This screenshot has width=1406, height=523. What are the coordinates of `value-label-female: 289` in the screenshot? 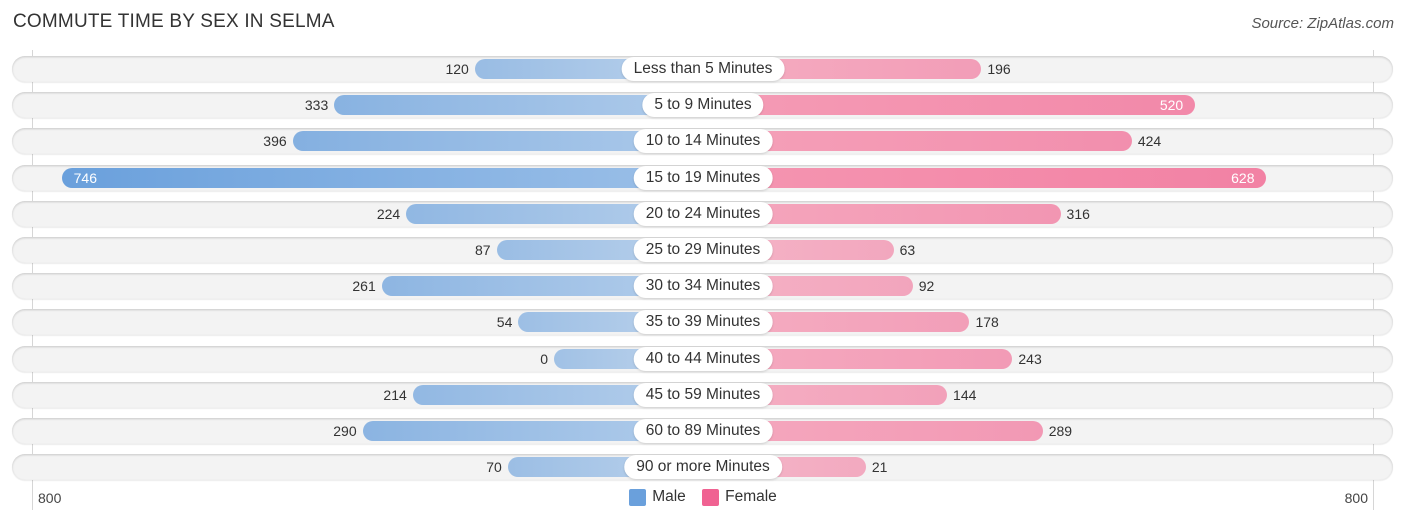 It's located at (1060, 431).